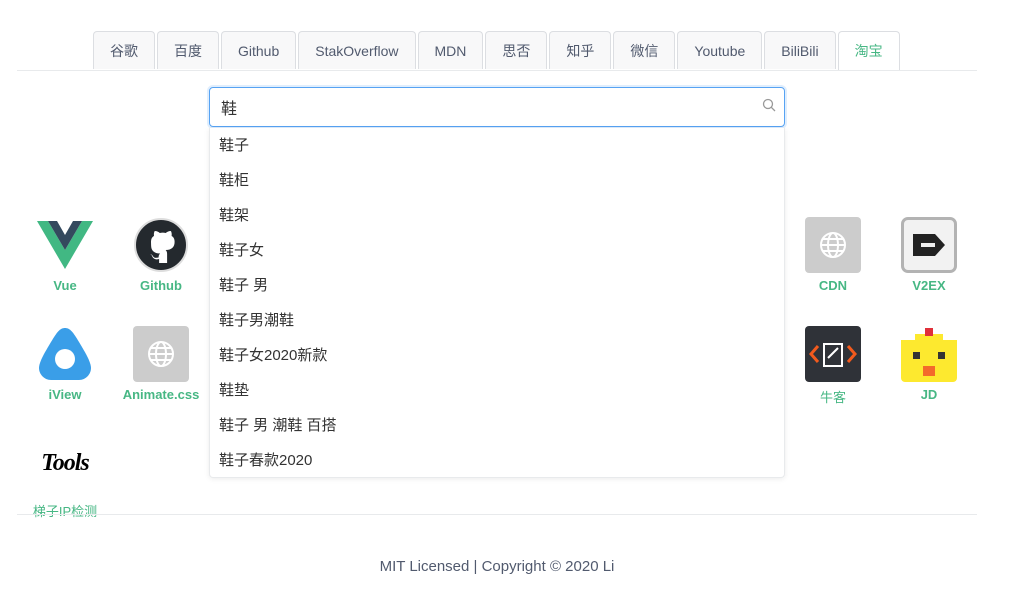 This screenshot has height=596, width=1028. Describe the element at coordinates (65, 462) in the screenshot. I see `tools-logo-icon: Tools` at that location.